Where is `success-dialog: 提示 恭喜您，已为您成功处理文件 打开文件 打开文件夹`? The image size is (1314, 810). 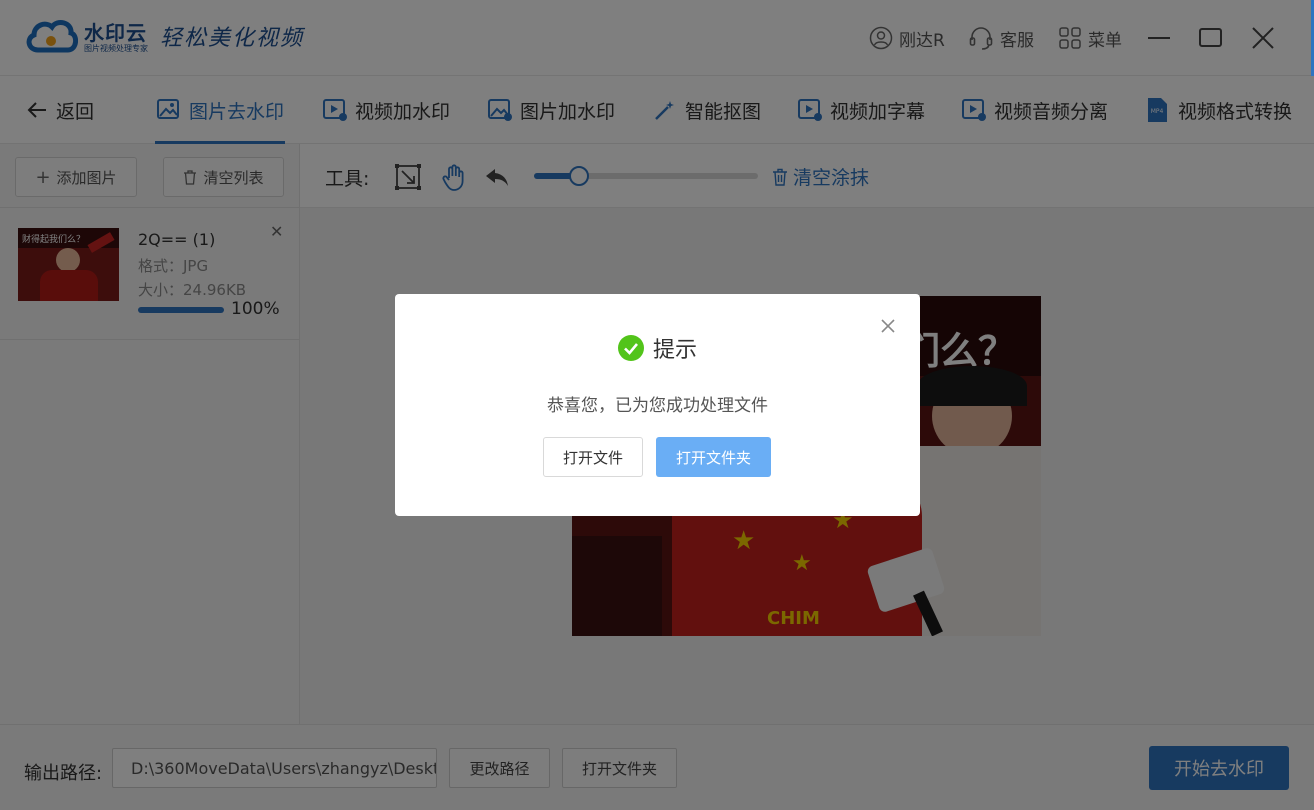
success-dialog: 提示 恭喜您，已为您成功处理文件 打开文件 打开文件夹 is located at coordinates (657, 405).